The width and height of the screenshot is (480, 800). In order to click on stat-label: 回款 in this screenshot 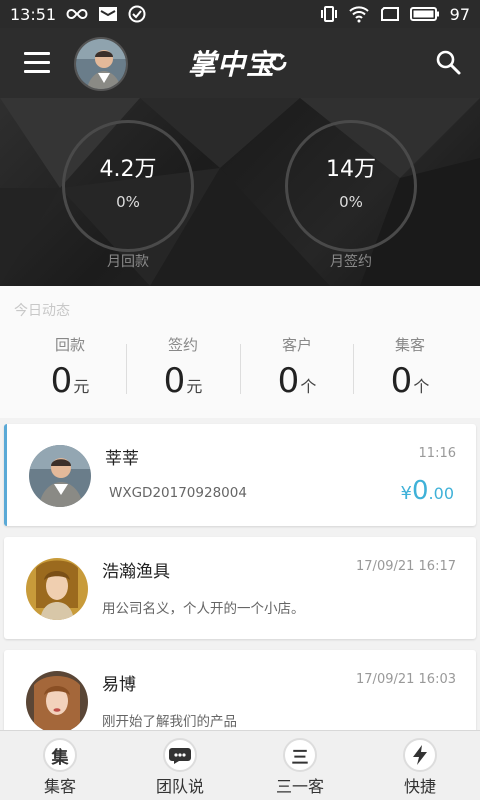, I will do `click(69, 345)`.